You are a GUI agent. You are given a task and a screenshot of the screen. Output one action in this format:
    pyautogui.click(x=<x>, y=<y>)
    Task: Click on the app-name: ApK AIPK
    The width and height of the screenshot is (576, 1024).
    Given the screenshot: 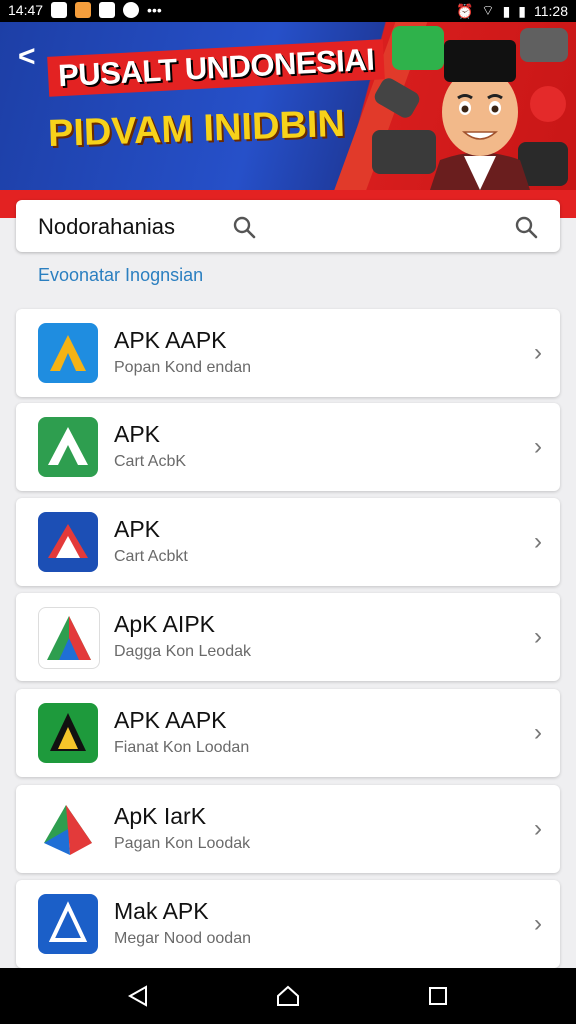 What is the action you would take?
    pyautogui.click(x=165, y=624)
    